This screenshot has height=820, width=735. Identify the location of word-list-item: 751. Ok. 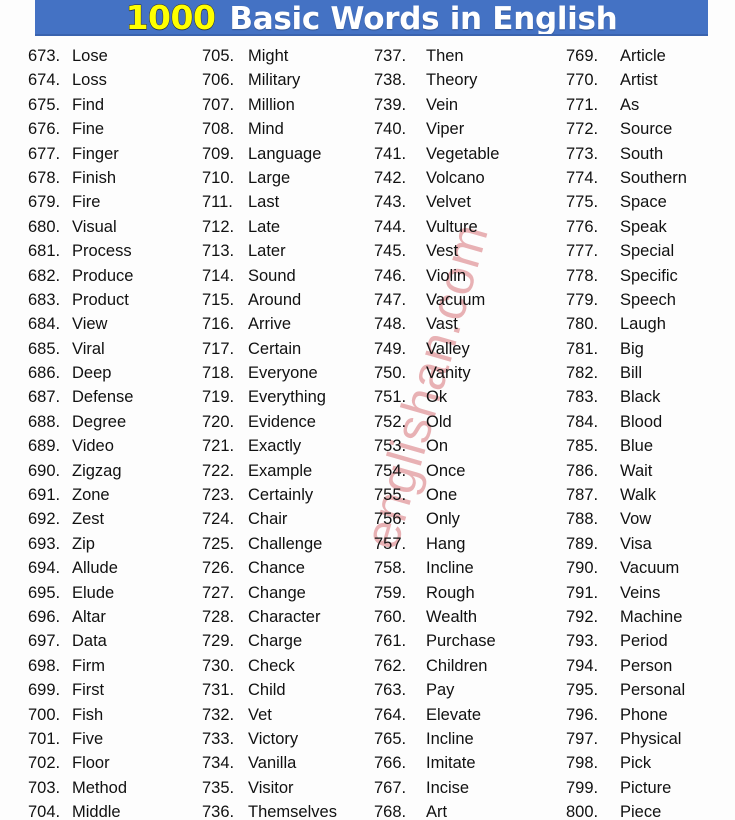
(461, 397).